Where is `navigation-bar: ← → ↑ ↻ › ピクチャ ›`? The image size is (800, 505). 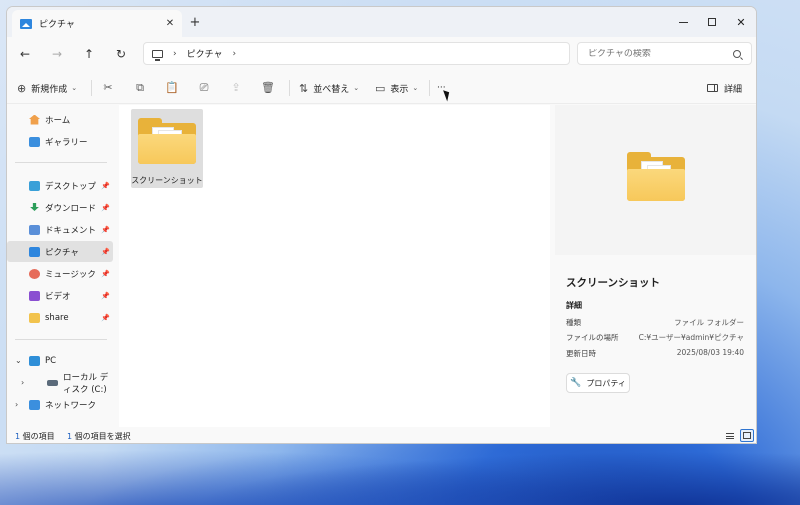 navigation-bar: ← → ↑ ↻ › ピクチャ › is located at coordinates (381, 54).